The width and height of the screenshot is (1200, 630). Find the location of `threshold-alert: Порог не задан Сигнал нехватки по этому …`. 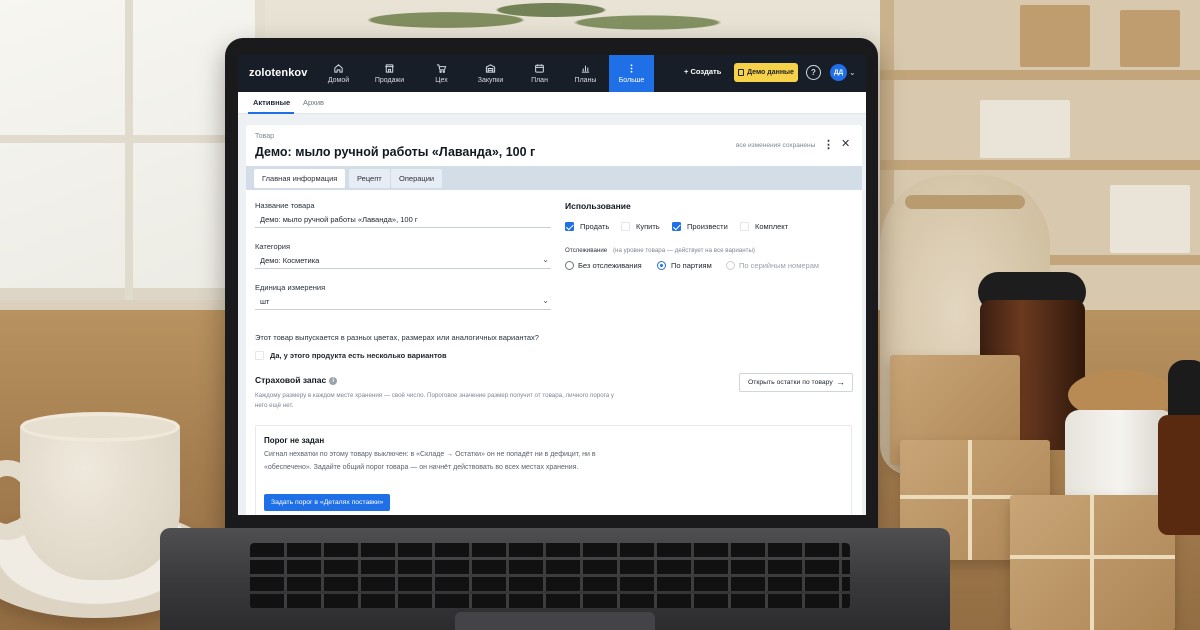

threshold-alert: Порог не задан Сигнал нехватки по этому … is located at coordinates (553, 470).